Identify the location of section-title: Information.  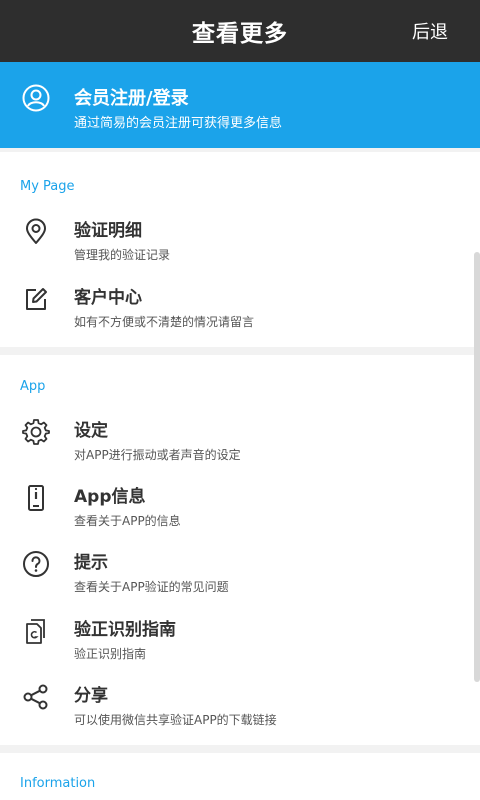
(58, 783).